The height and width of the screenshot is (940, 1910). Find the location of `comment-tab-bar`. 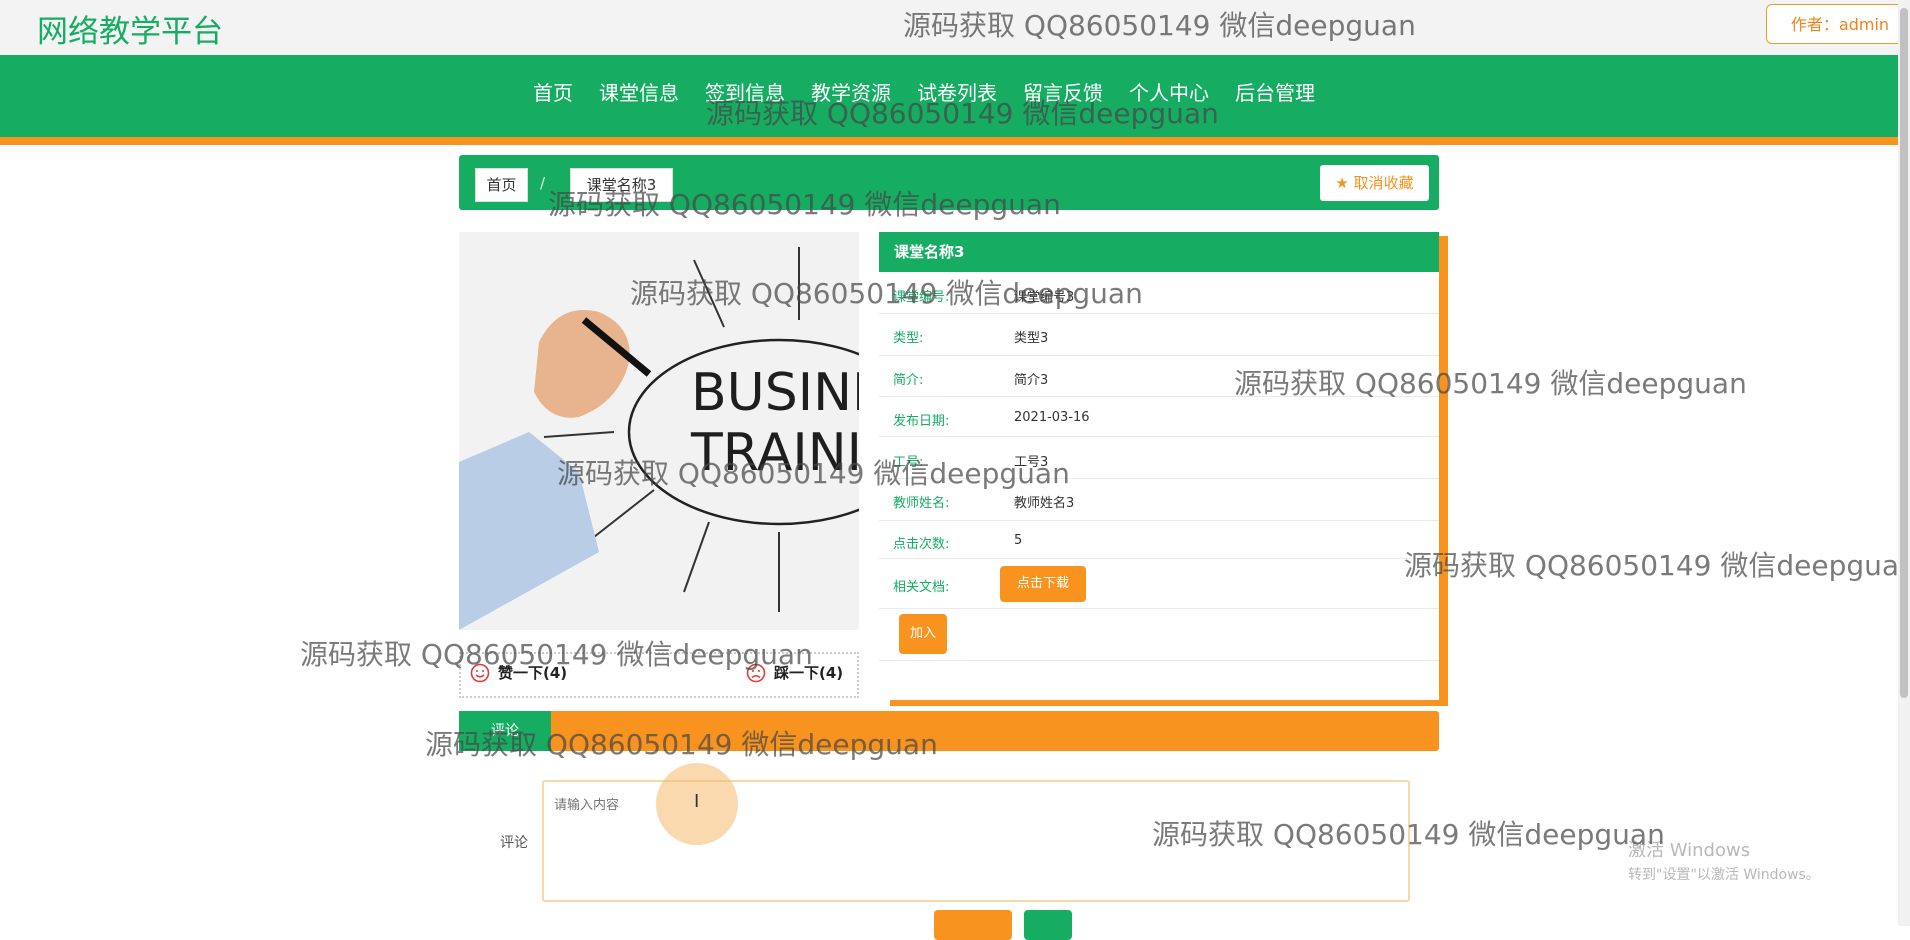

comment-tab-bar is located at coordinates (949, 731).